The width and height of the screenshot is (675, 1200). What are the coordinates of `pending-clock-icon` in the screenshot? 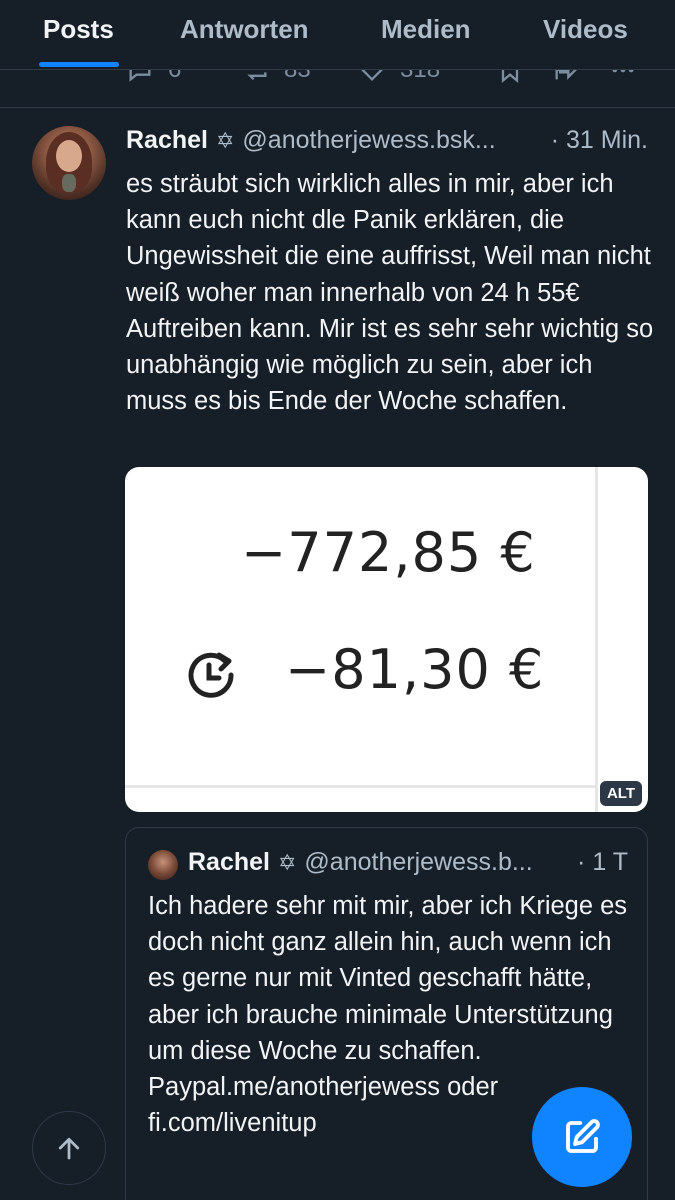 It's located at (211, 675).